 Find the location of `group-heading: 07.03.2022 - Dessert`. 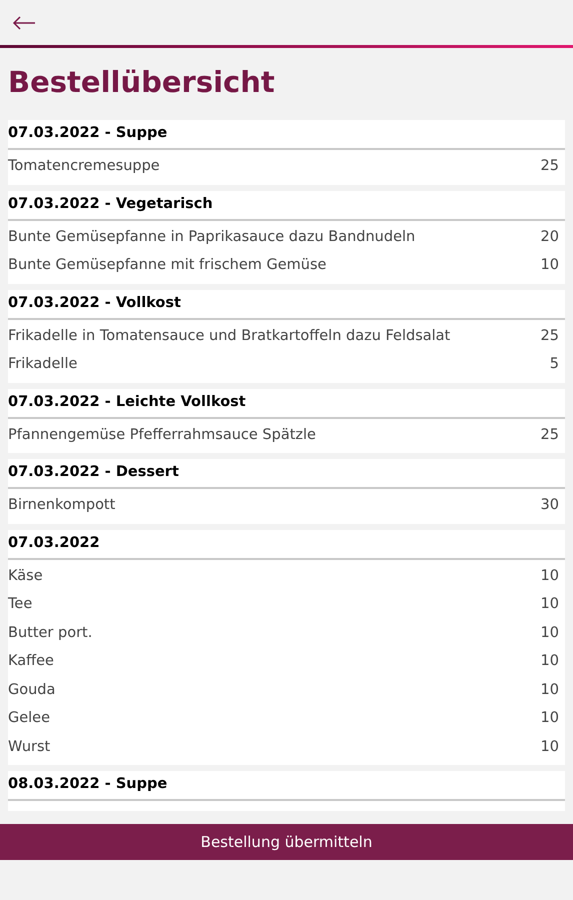

group-heading: 07.03.2022 - Dessert is located at coordinates (93, 472).